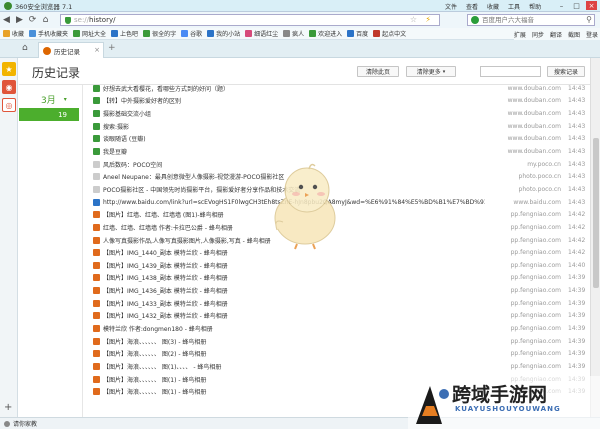 This screenshot has width=600, height=429. Describe the element at coordinates (45, 20) in the screenshot. I see `home-icon: ⌂` at that location.